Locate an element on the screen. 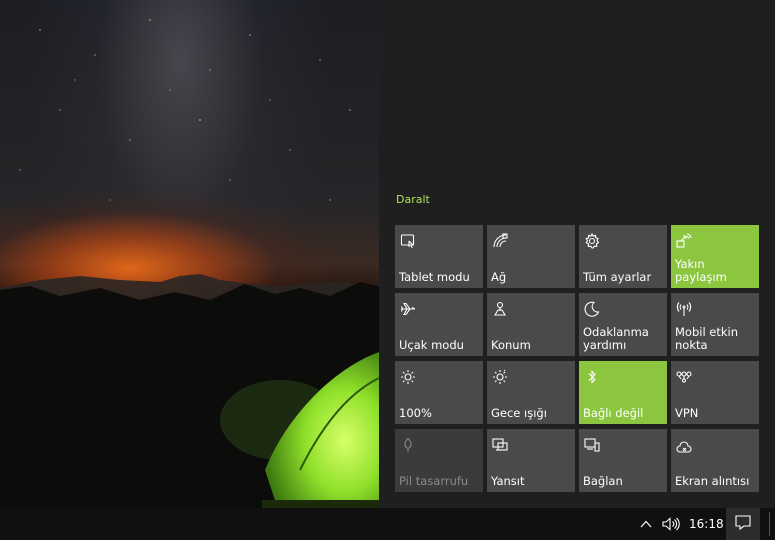  chevron-up-icon is located at coordinates (646, 524).